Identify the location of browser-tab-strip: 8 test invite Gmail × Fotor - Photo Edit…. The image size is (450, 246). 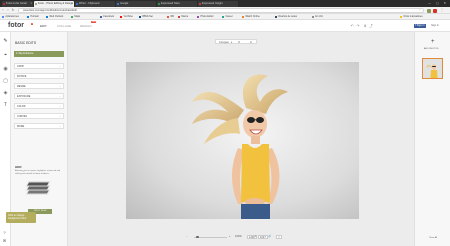
(225, 3).